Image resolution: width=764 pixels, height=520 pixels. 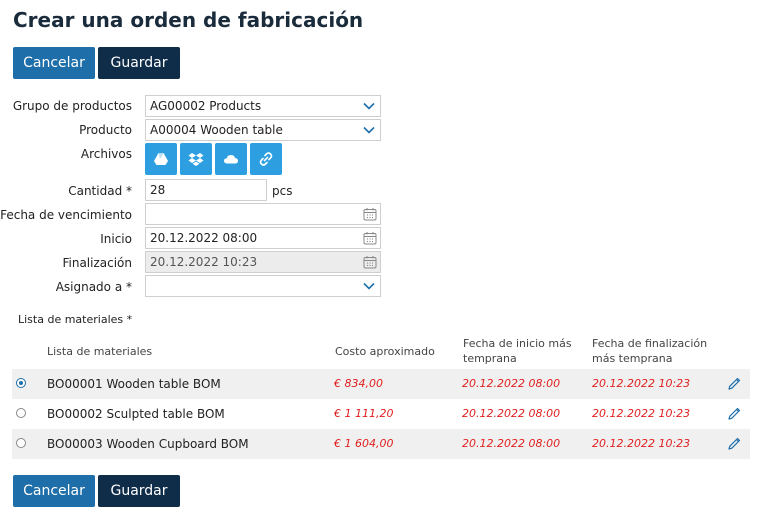 I want to click on link-icon, so click(x=266, y=159).